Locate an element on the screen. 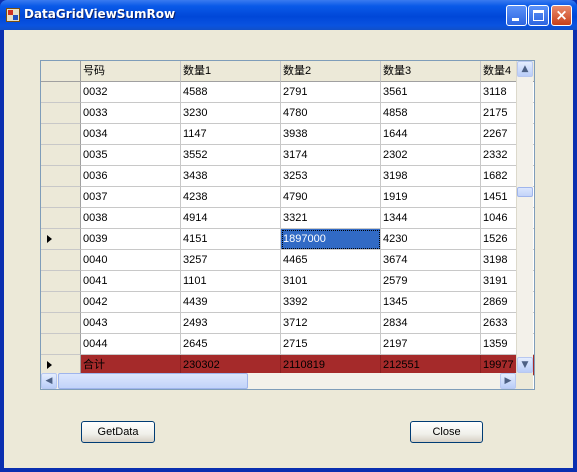 The image size is (577, 472). table-row: 0035 3552 3174 2302 2332 is located at coordinates (287, 155).